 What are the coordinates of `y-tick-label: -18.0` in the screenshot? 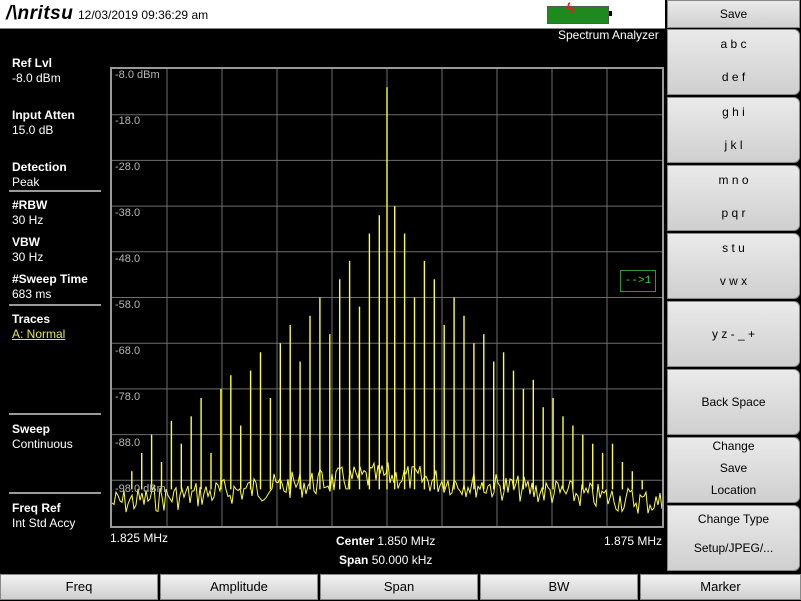 It's located at (128, 121).